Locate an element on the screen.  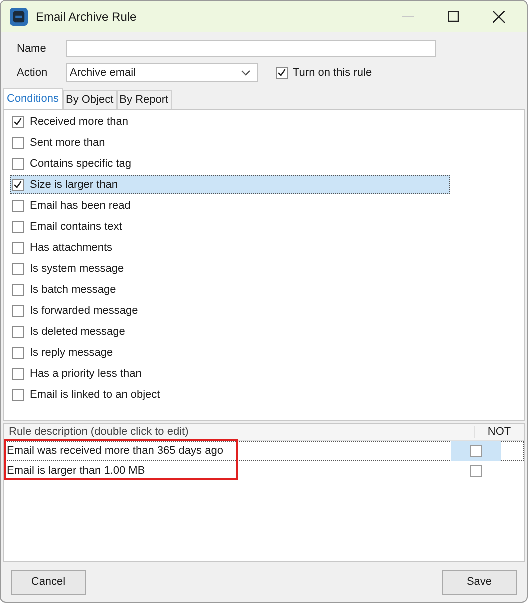
condition-item: Has attachments is located at coordinates (230, 247).